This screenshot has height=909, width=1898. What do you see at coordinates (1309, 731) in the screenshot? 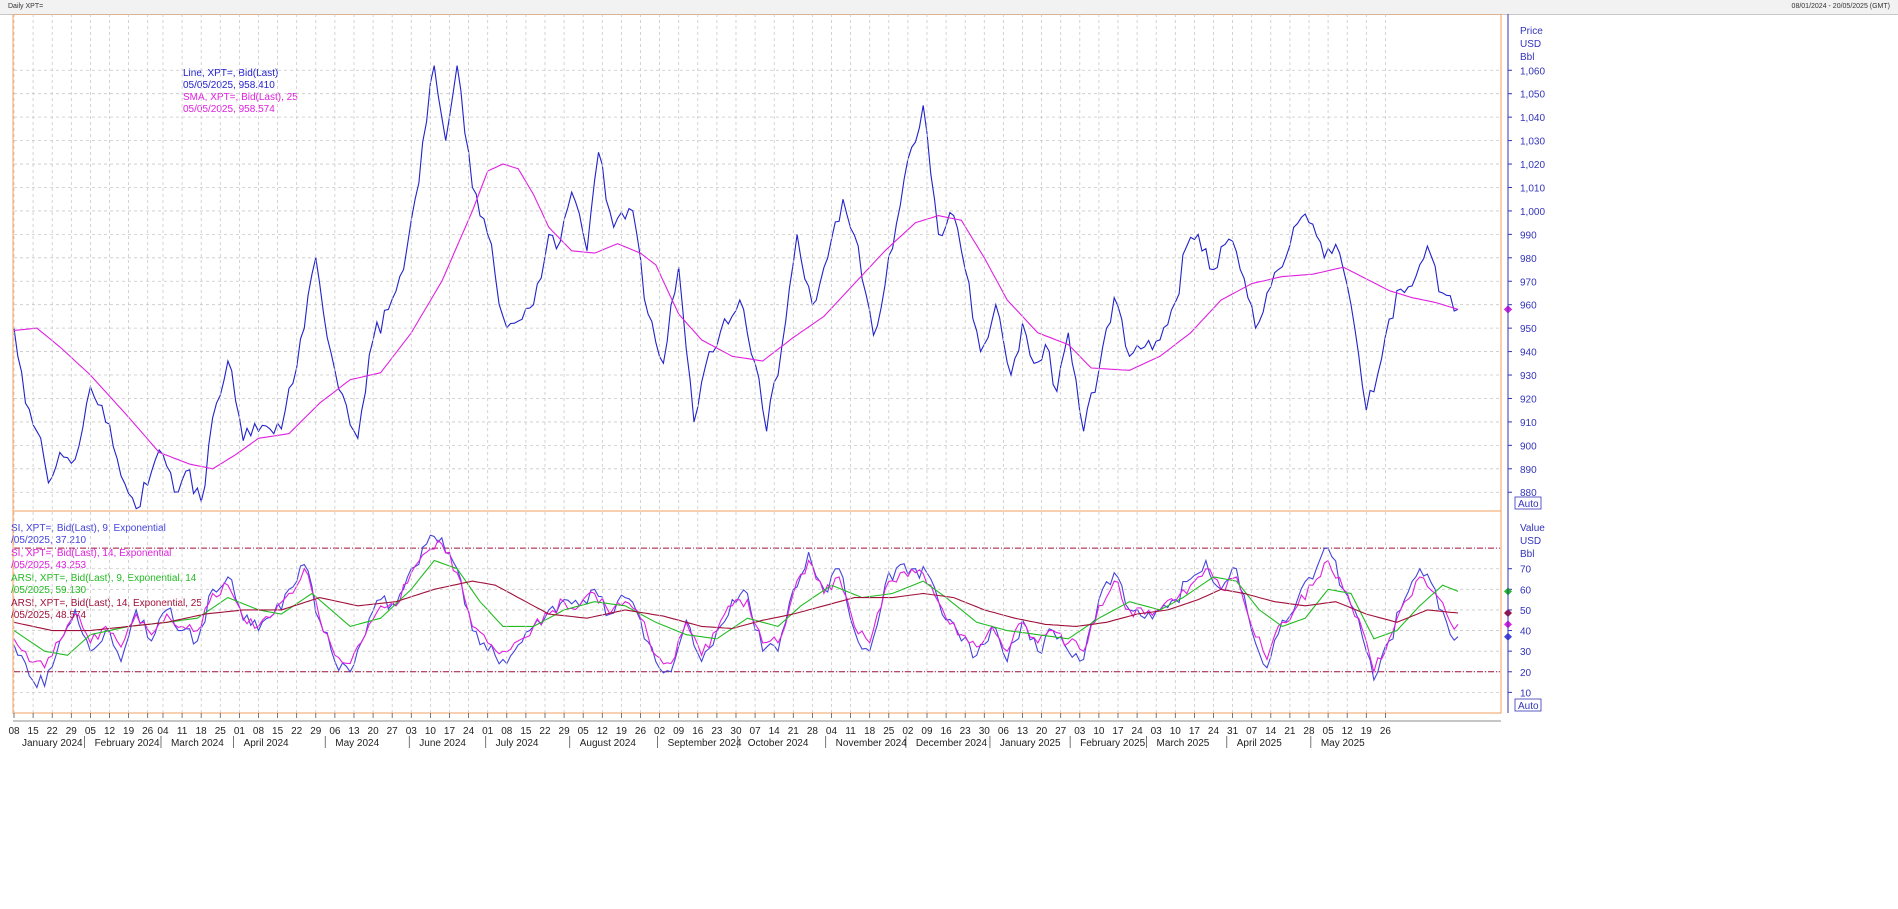
I see `x-tick-label: 28` at bounding box center [1309, 731].